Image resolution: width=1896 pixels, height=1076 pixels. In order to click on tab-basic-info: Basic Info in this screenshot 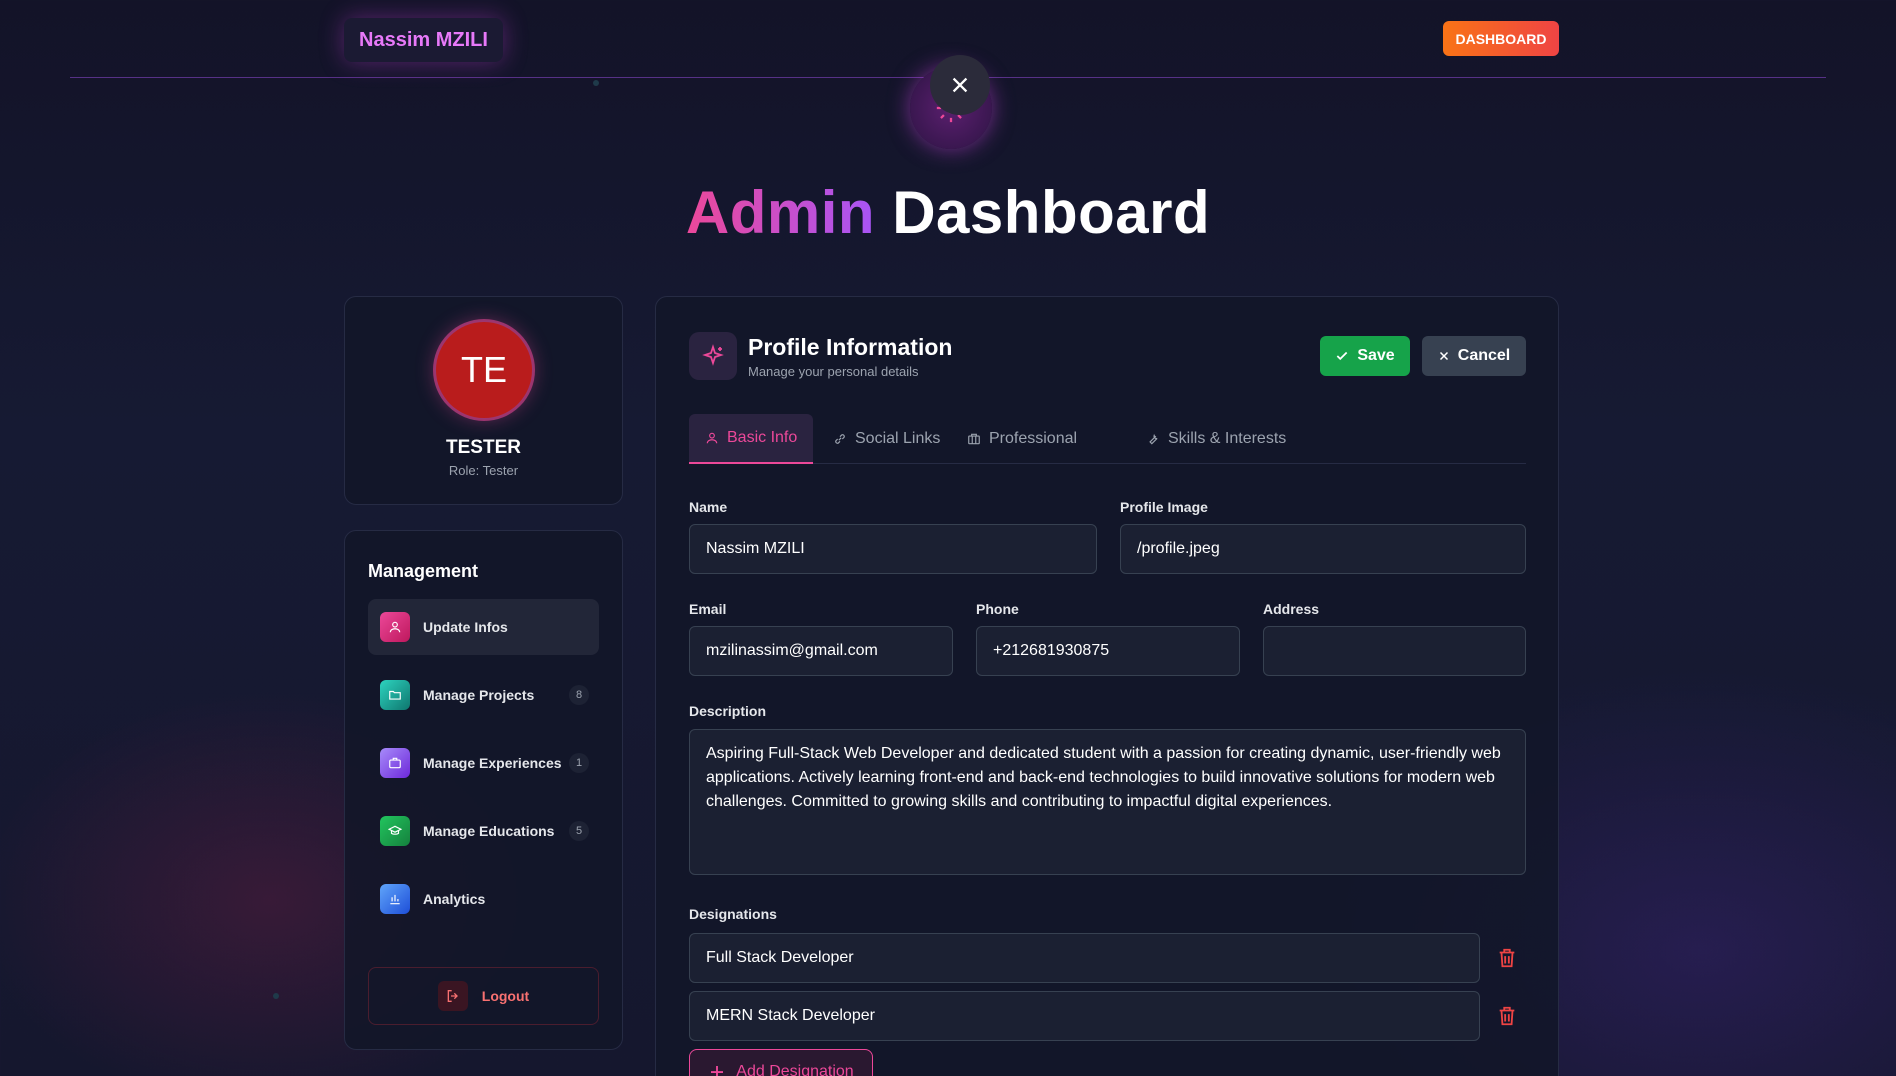, I will do `click(751, 439)`.